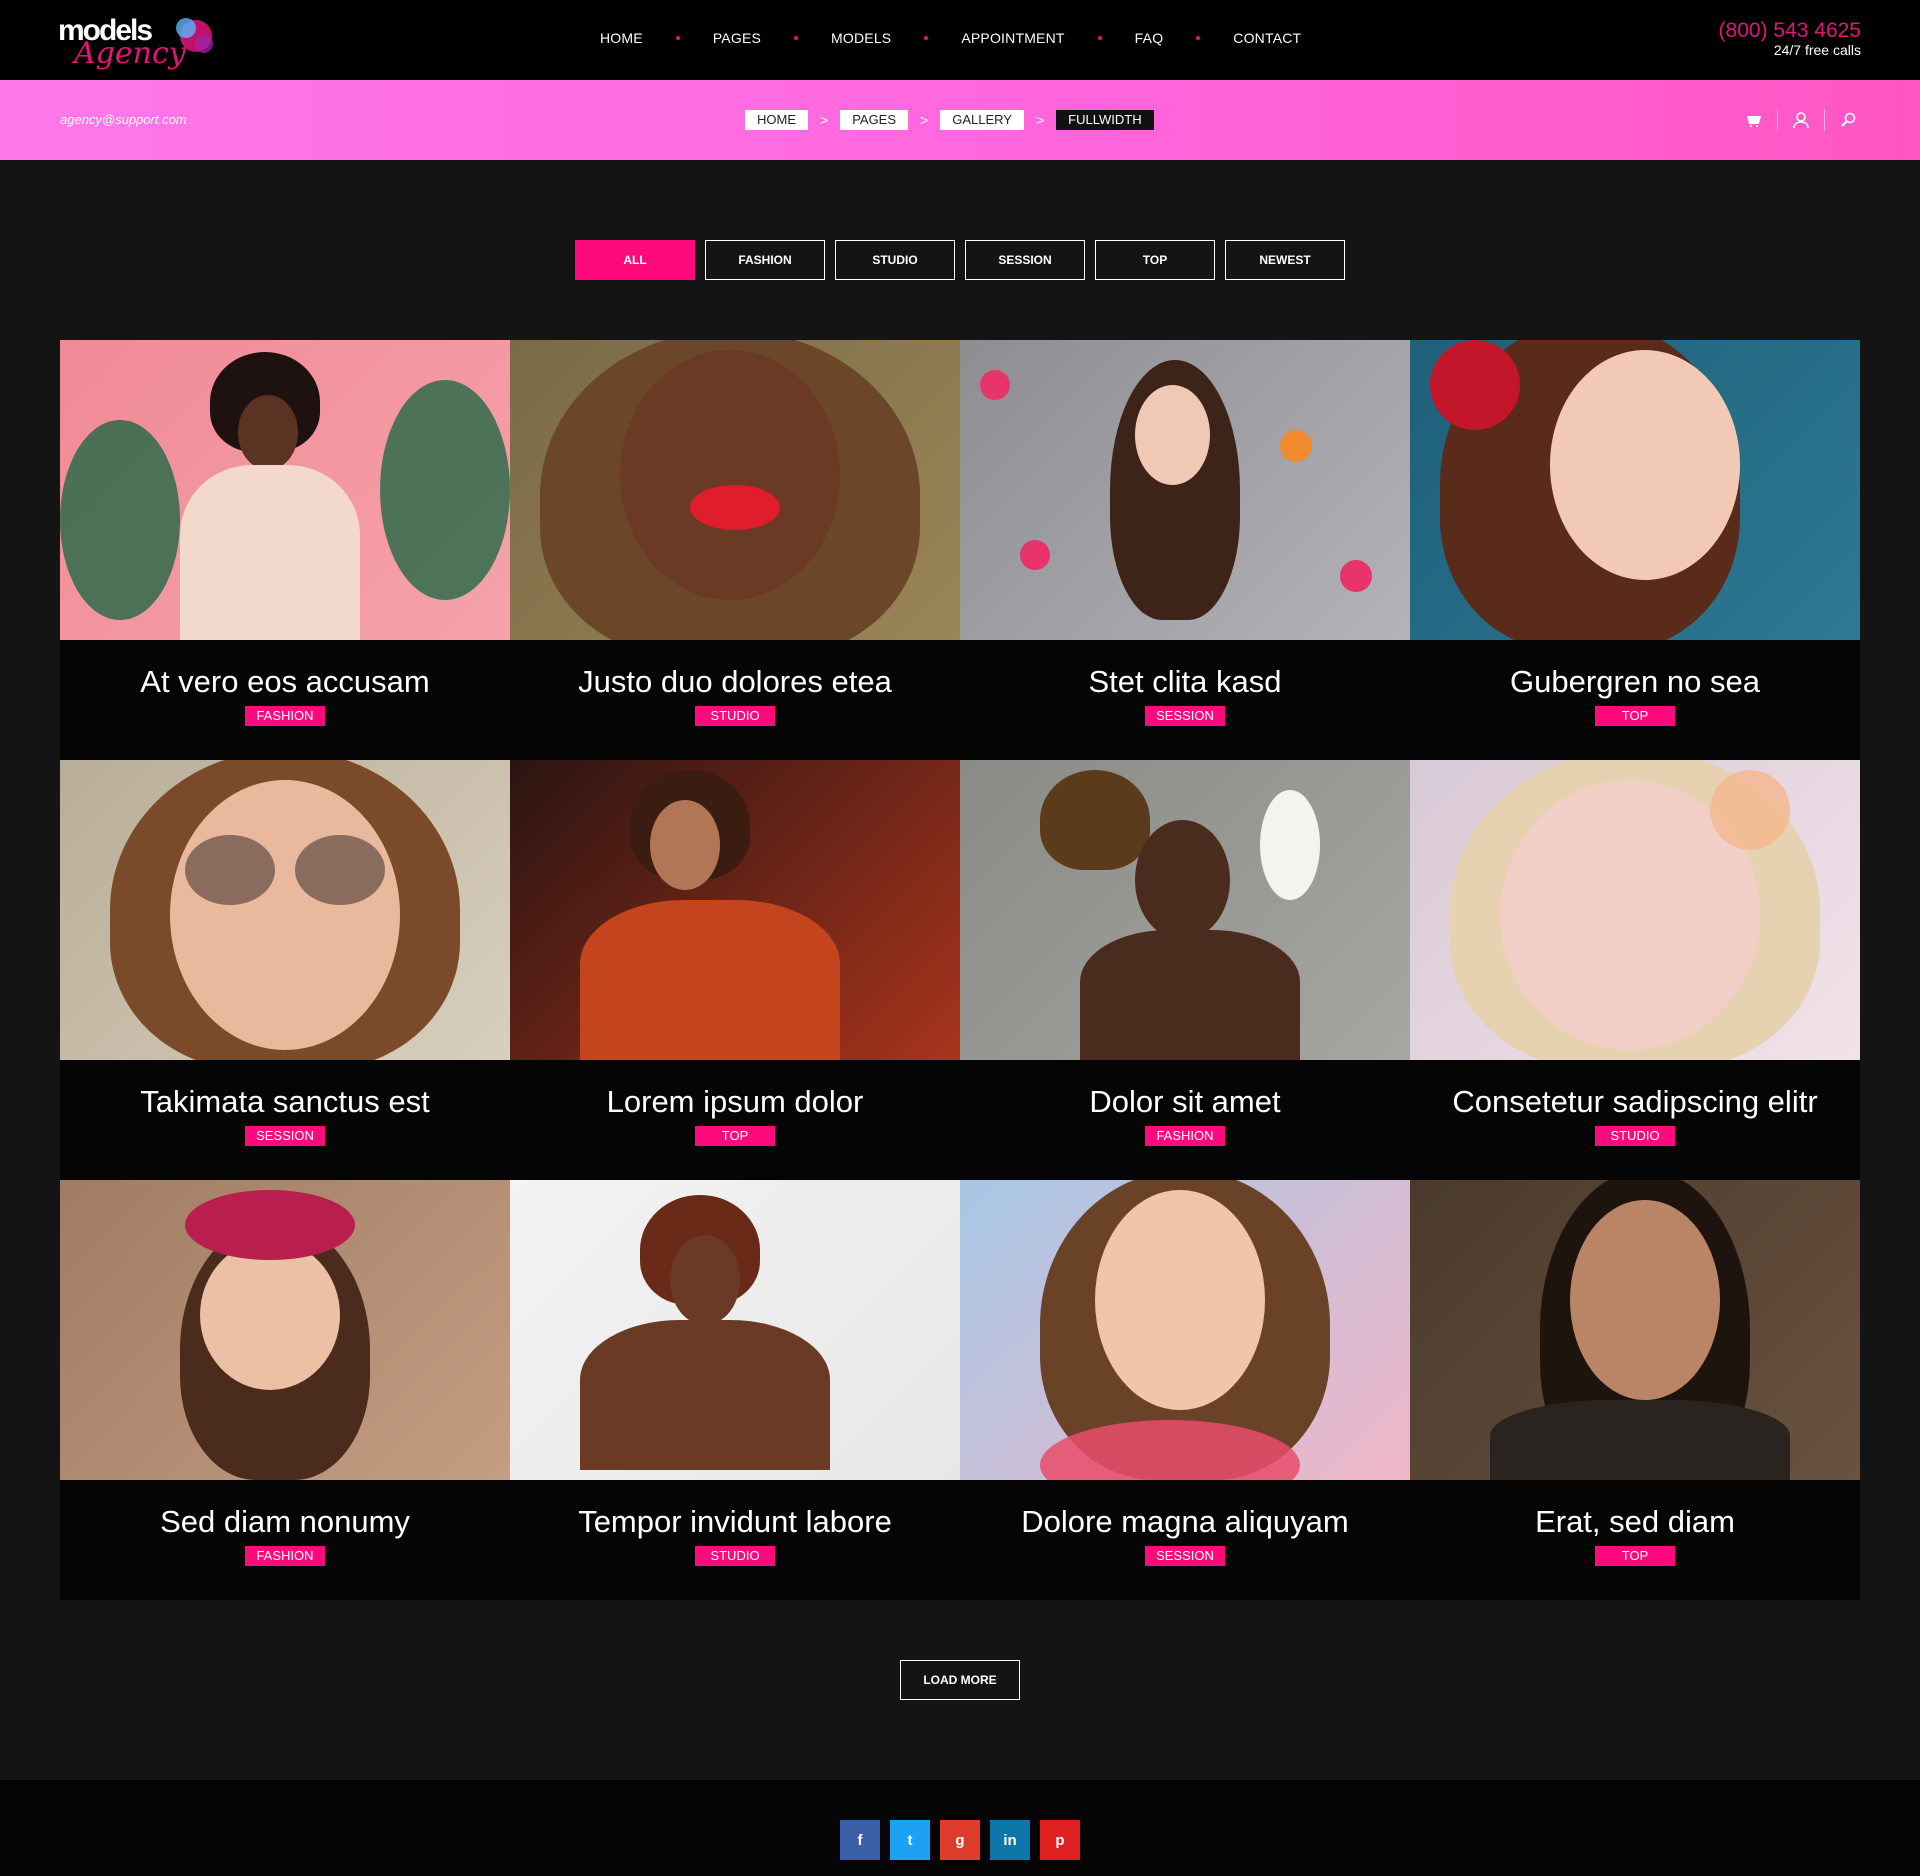 The image size is (1920, 1876). What do you see at coordinates (735, 1521) in the screenshot?
I see `gallery-title: Tempor invidunt labore` at bounding box center [735, 1521].